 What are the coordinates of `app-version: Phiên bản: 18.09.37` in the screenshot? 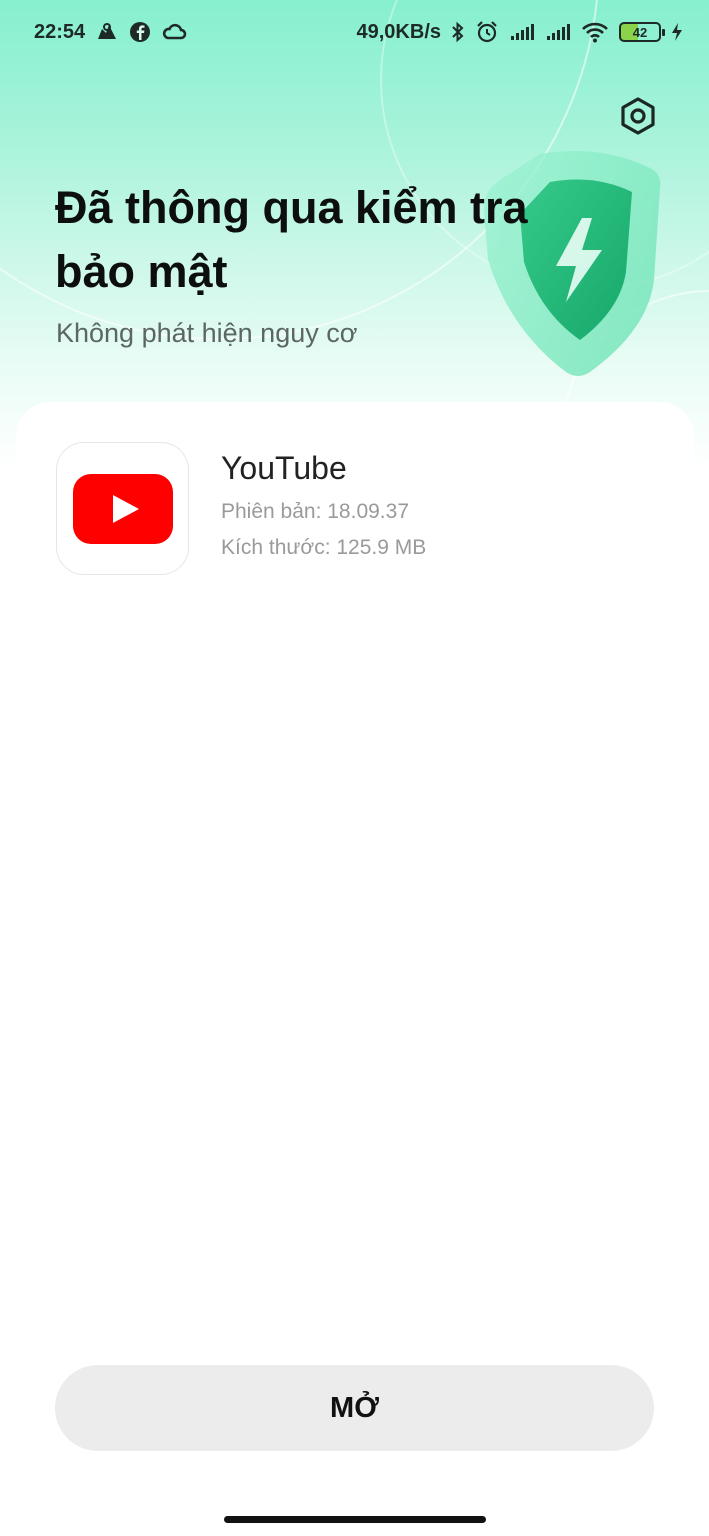 It's located at (315, 511).